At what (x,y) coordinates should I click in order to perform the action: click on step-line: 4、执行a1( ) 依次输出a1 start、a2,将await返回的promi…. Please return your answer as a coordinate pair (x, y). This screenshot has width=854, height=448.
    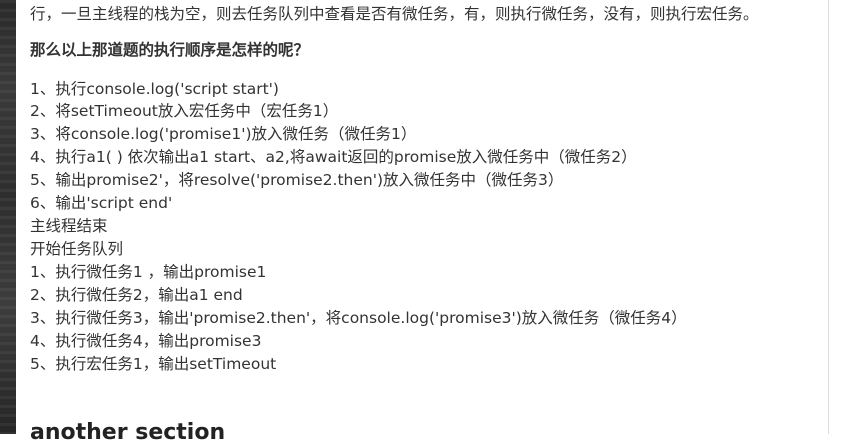
    Looking at the image, I should click on (333, 157).